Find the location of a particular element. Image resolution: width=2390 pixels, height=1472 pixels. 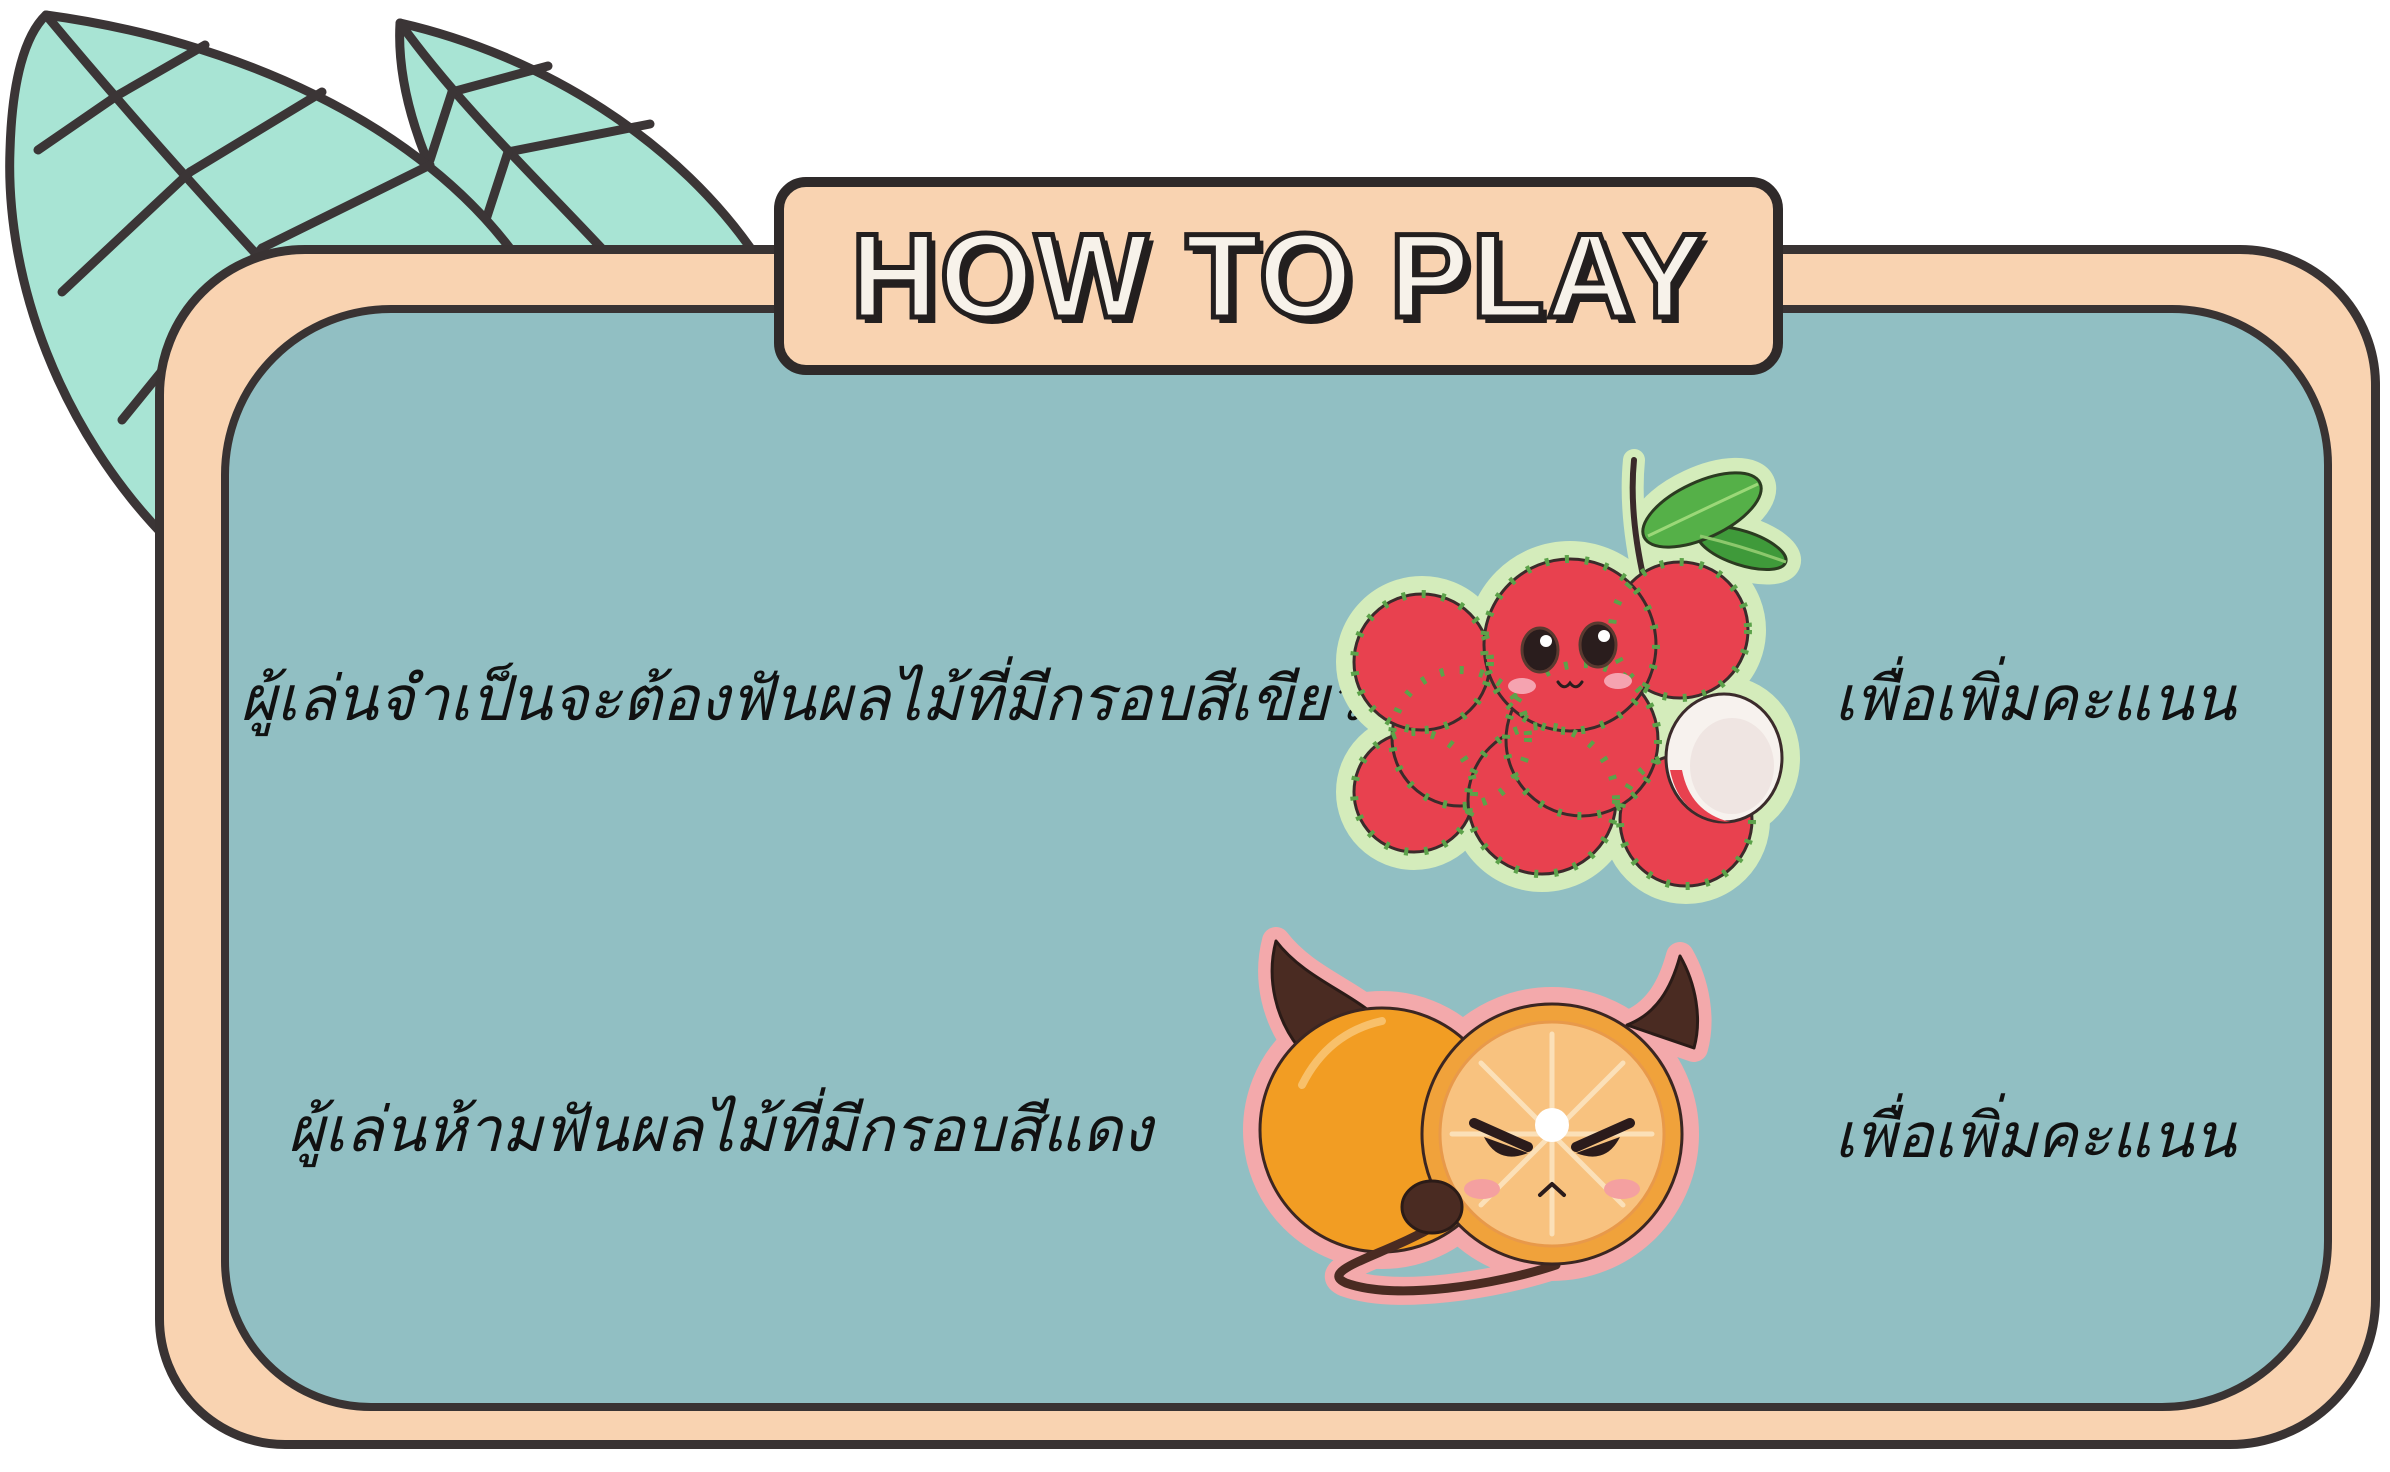

page-title: HOW TO PLAY is located at coordinates (1277, 276).